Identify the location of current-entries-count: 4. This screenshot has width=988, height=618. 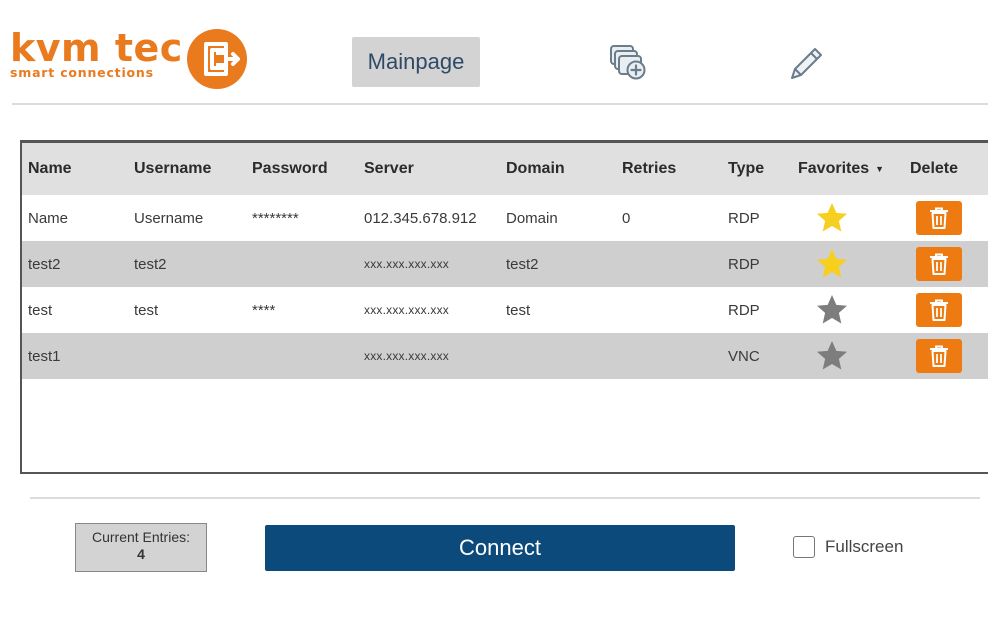
(141, 554).